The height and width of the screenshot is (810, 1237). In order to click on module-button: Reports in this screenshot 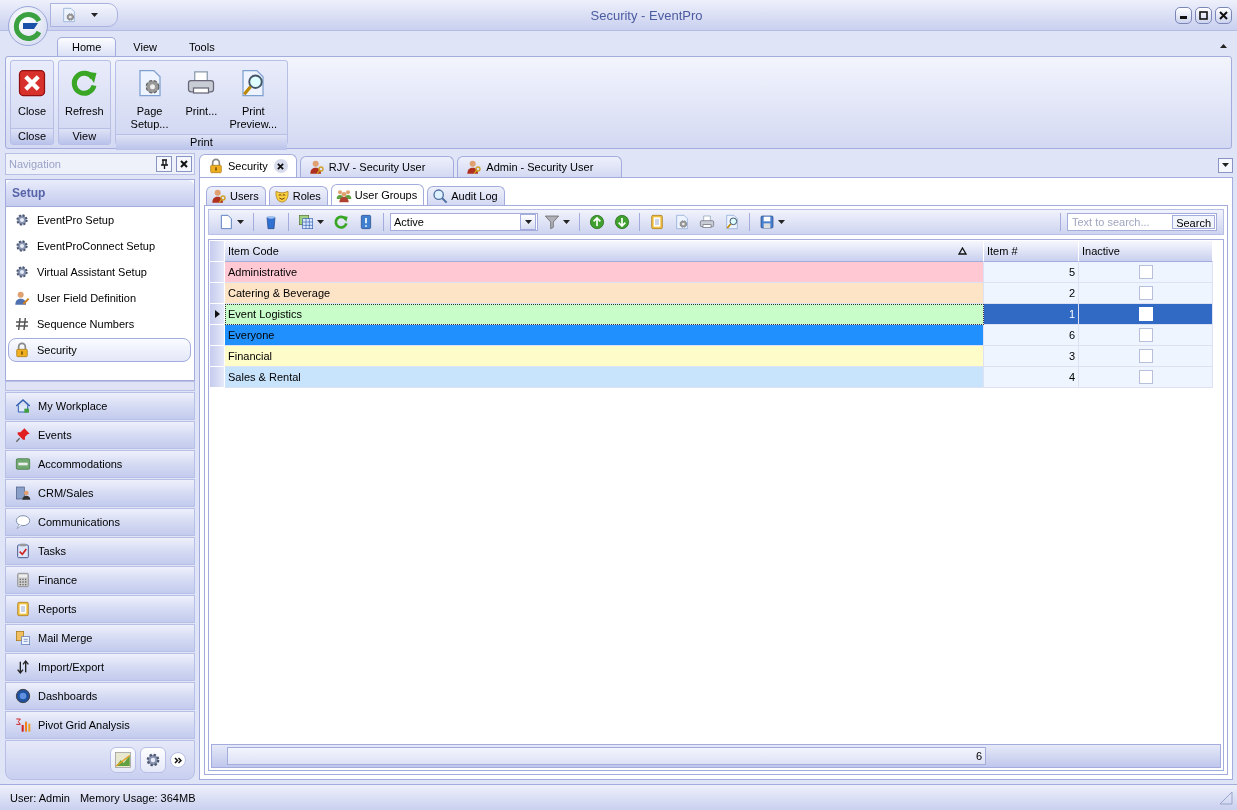, I will do `click(100, 609)`.